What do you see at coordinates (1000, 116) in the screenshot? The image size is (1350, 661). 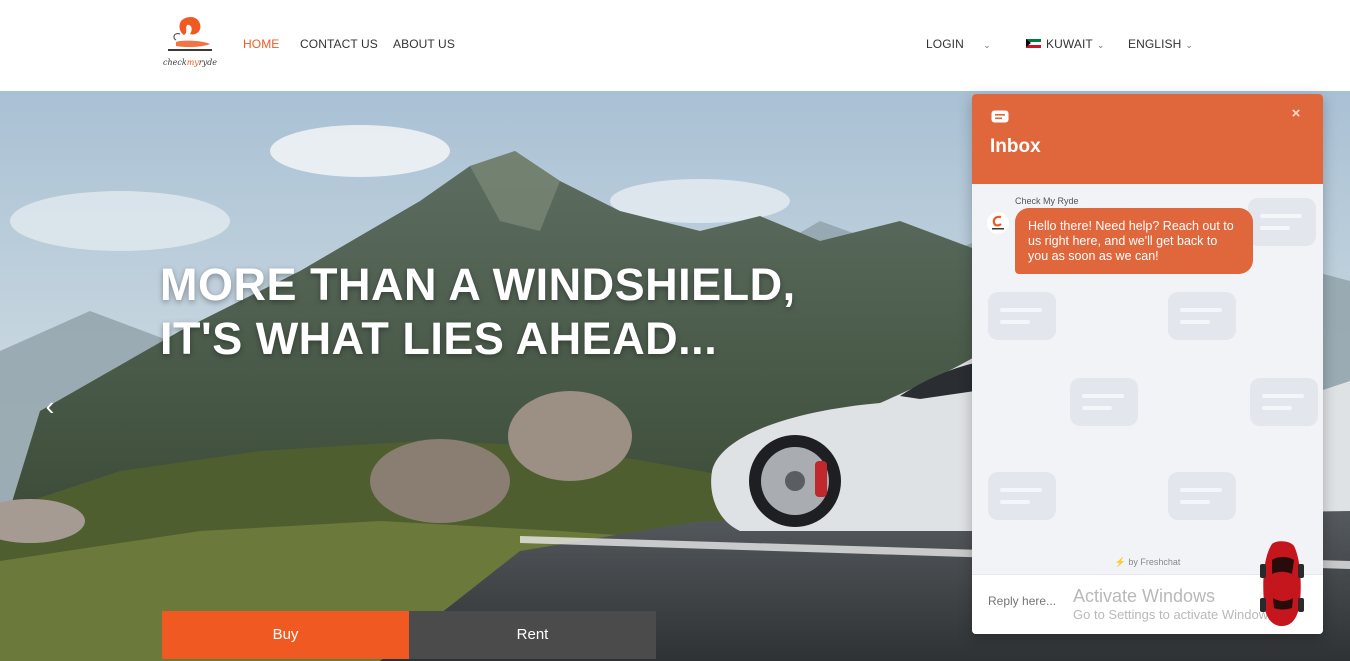 I see `chat-bubble-icon` at bounding box center [1000, 116].